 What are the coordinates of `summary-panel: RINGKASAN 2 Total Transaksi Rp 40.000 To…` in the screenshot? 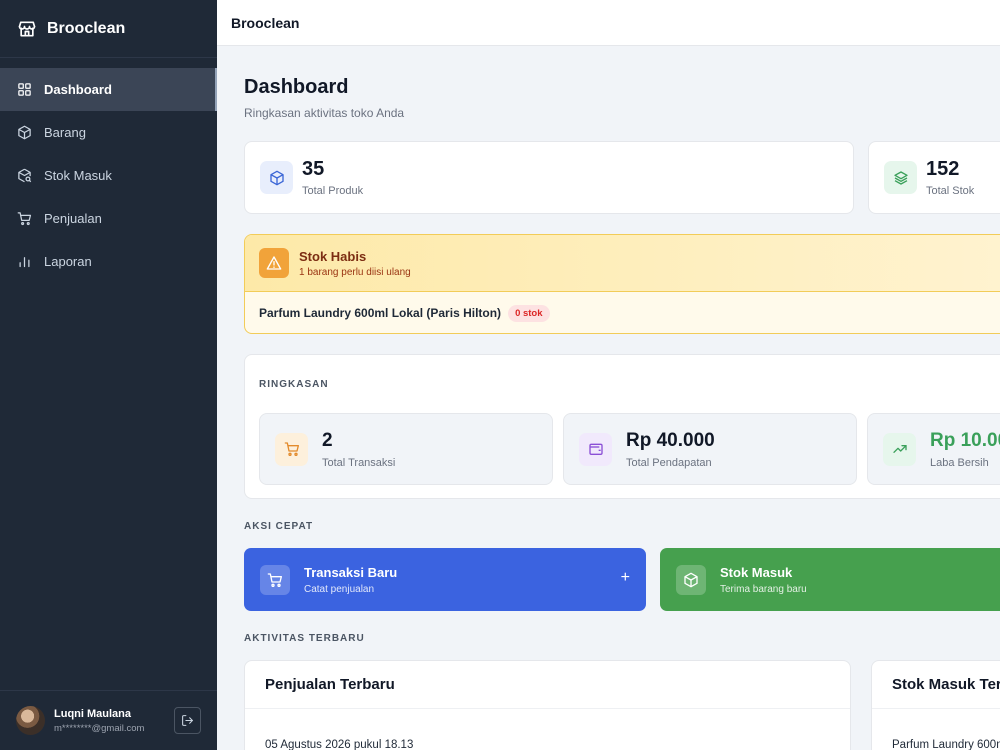 It's located at (622, 426).